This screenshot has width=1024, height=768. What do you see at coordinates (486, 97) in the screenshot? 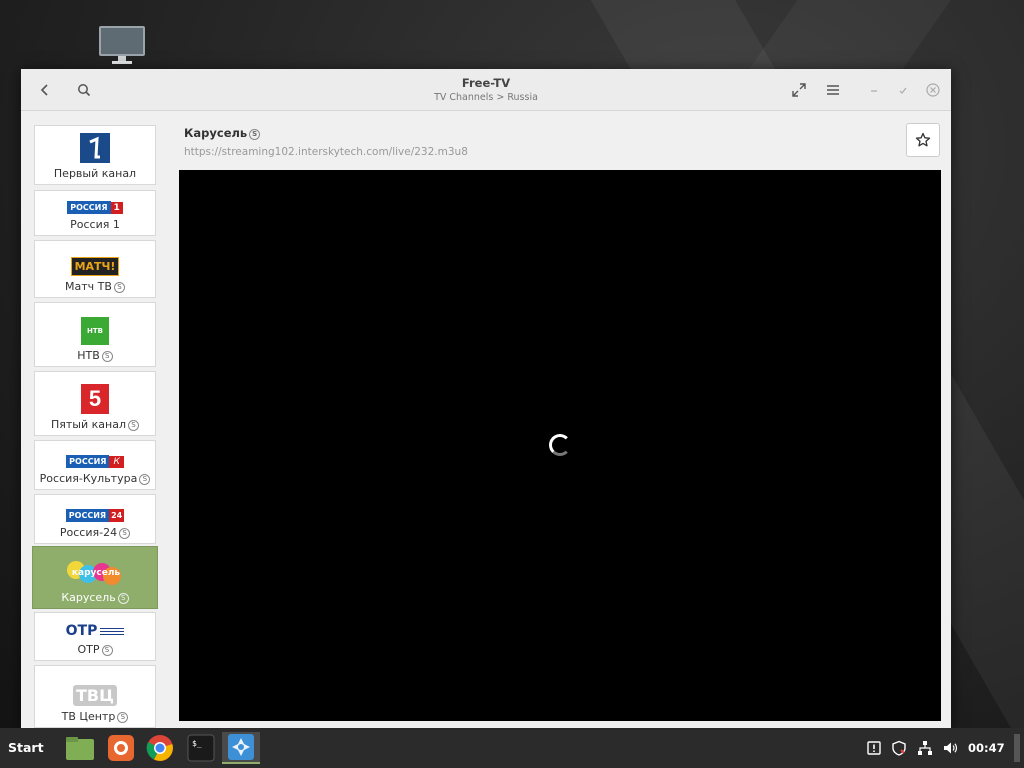
I see `window-subtitle: TV Channels > Russia` at bounding box center [486, 97].